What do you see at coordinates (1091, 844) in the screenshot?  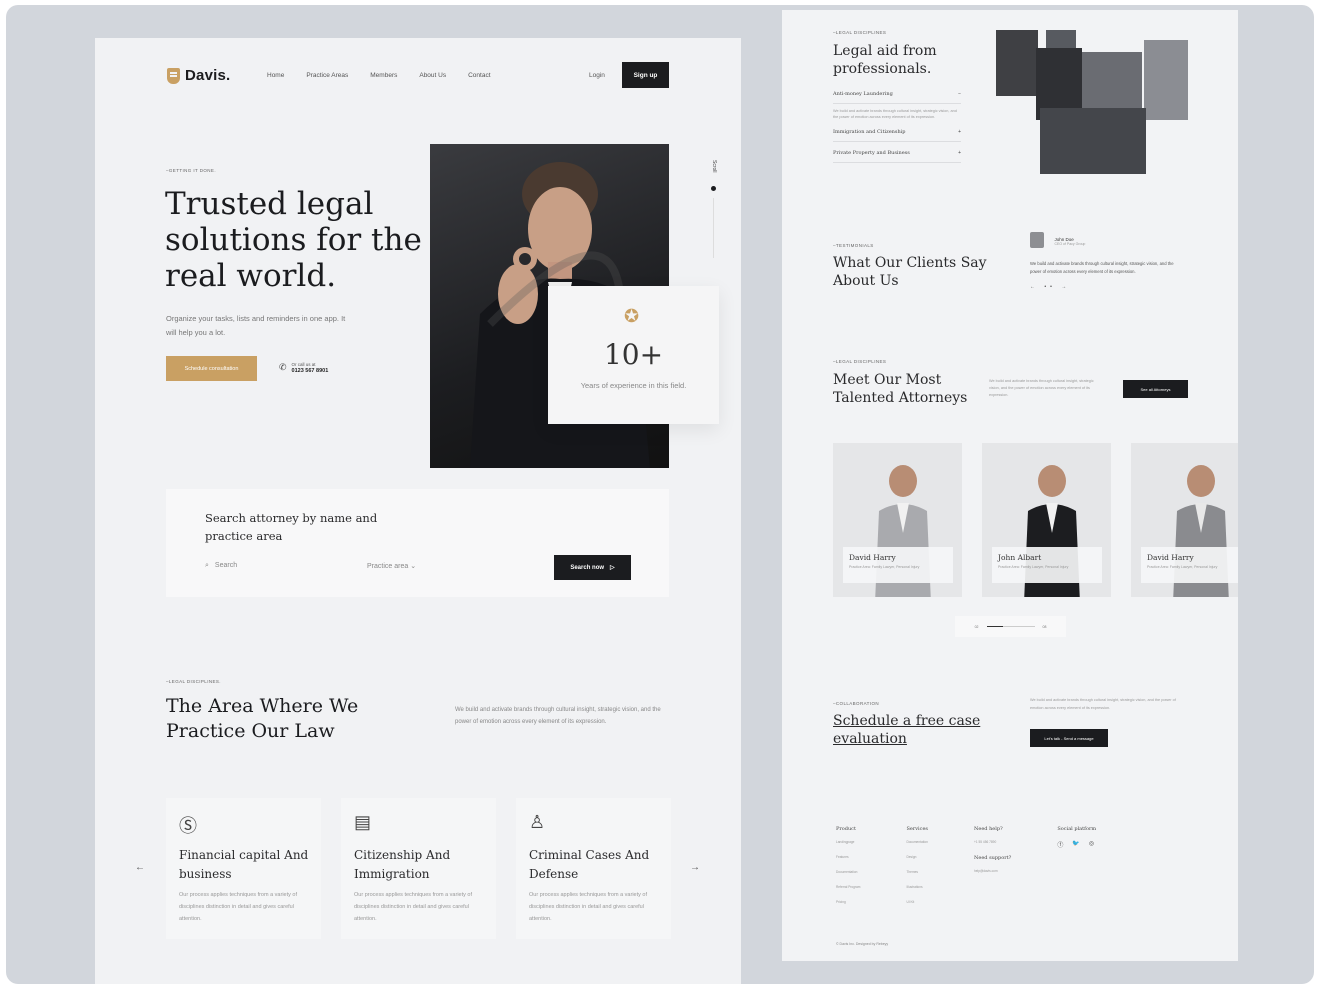 I see `instagram-icon: ◎` at bounding box center [1091, 844].